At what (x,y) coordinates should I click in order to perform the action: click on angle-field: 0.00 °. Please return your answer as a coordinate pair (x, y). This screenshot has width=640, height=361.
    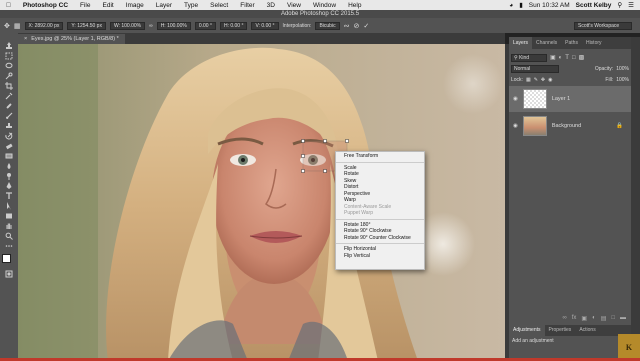
    Looking at the image, I should click on (205, 25).